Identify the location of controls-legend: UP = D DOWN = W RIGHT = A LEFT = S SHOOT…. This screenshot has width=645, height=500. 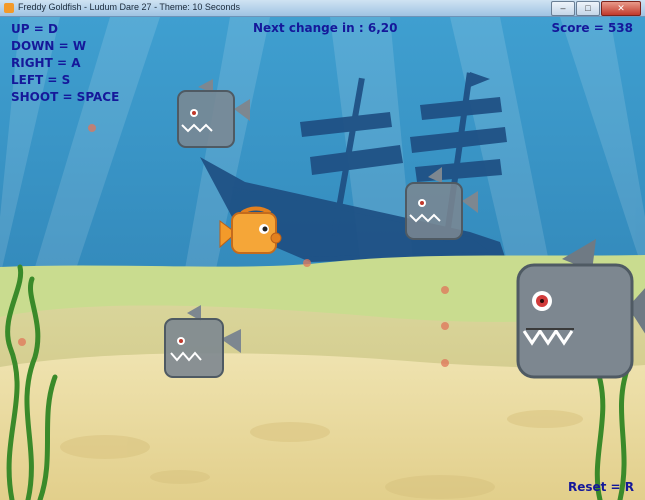
(65, 63).